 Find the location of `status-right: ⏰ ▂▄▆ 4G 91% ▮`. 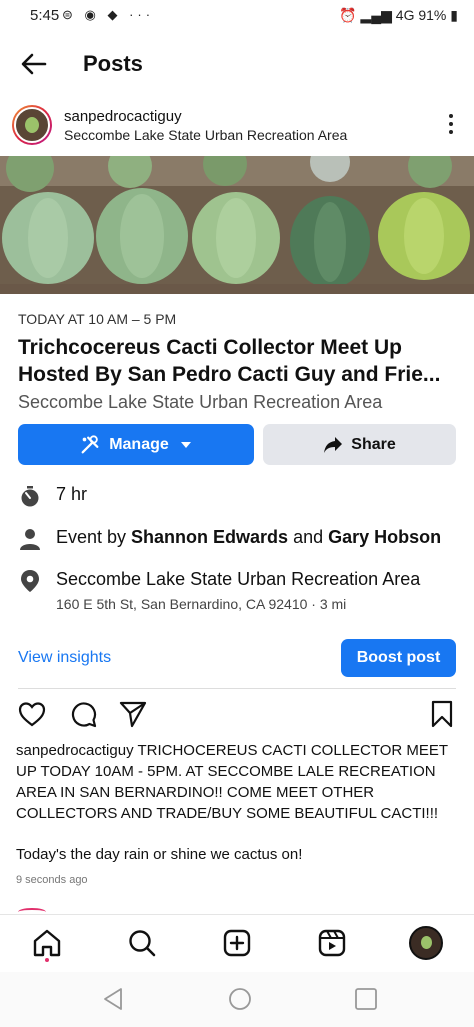

status-right: ⏰ ▂▄▆ 4G 91% ▮ is located at coordinates (398, 15).